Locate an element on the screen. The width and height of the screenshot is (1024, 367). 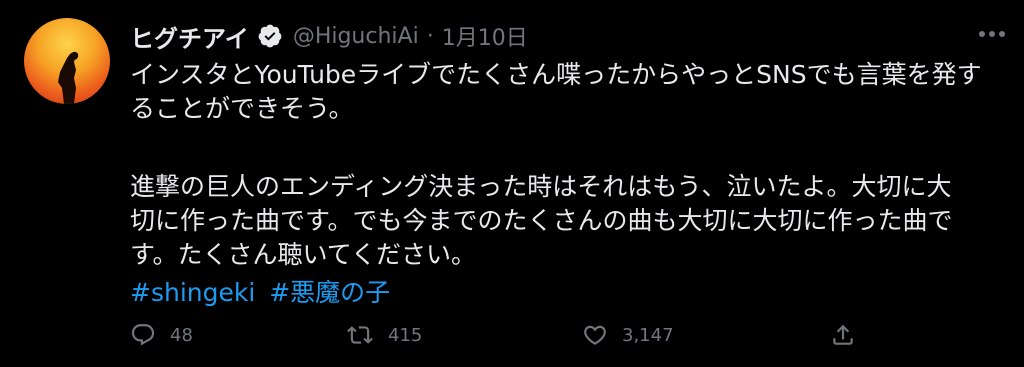
tweet-text-line: 切に作った曲です。でも今までのたくさんの曲も大切に大切に作った曲で is located at coordinates (541, 220).